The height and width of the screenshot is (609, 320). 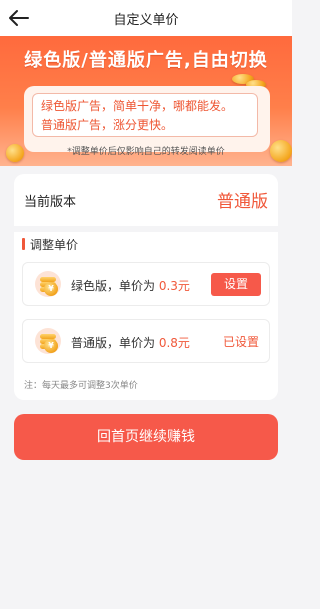 I want to click on price-option-text: 绿色版，单价为 0.3元, so click(x=130, y=285).